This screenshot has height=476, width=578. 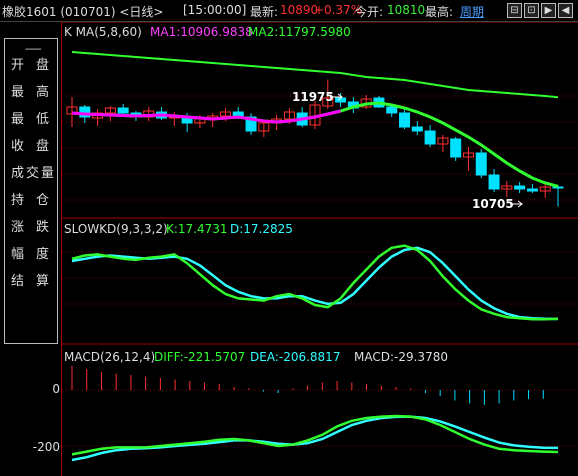 I want to click on open-field: 开盘, so click(x=36, y=65).